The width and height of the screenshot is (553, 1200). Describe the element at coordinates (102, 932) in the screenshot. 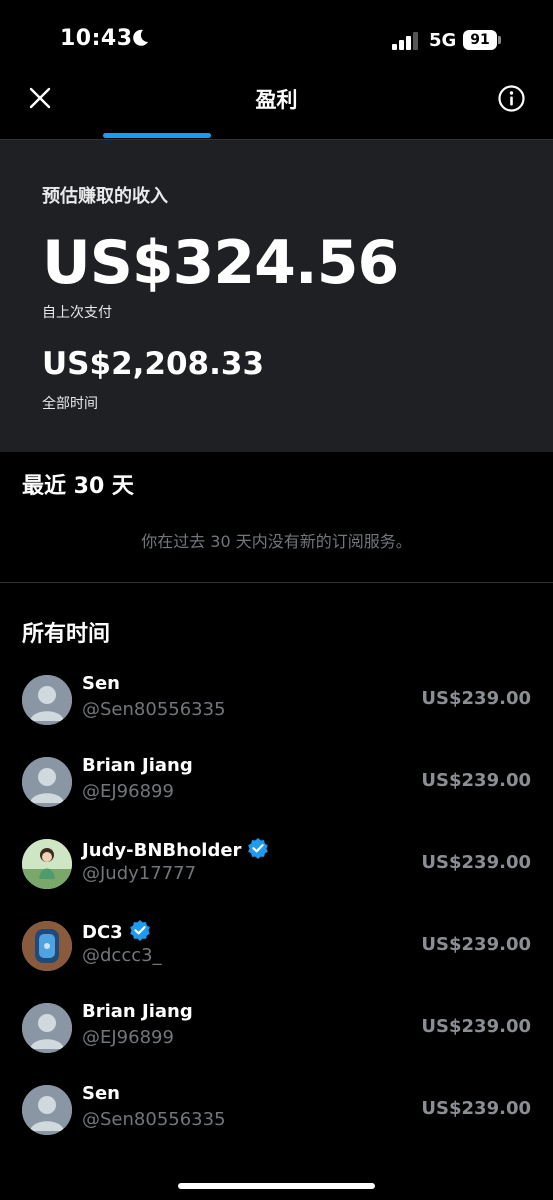

I see `subscriber-name: DC3` at that location.